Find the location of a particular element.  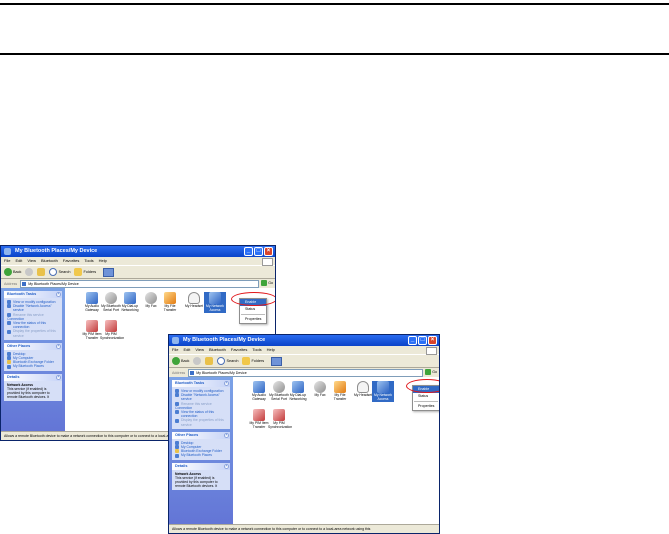

highlight-circle is located at coordinates (253, 299).